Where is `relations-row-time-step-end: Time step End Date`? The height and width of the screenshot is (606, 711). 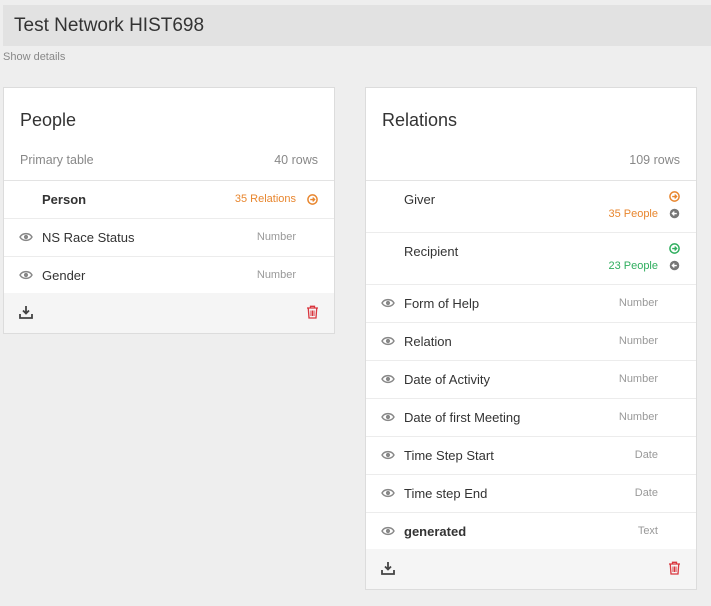
relations-row-time-step-end: Time step End Date is located at coordinates (531, 494).